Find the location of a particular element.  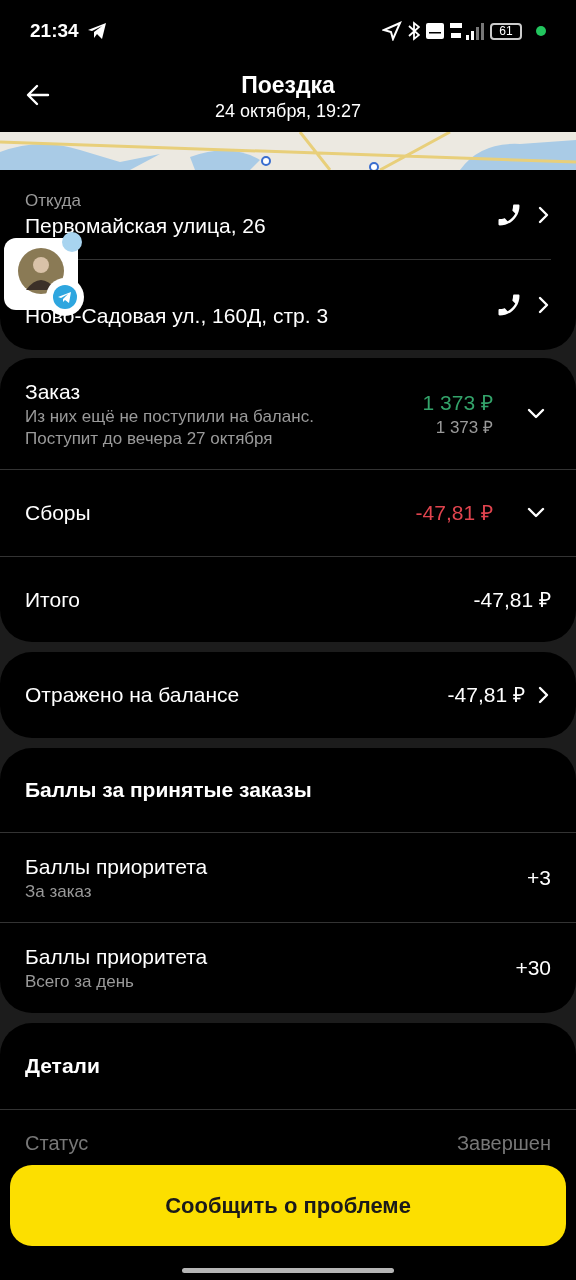

address-label: Откуда is located at coordinates (53, 200).